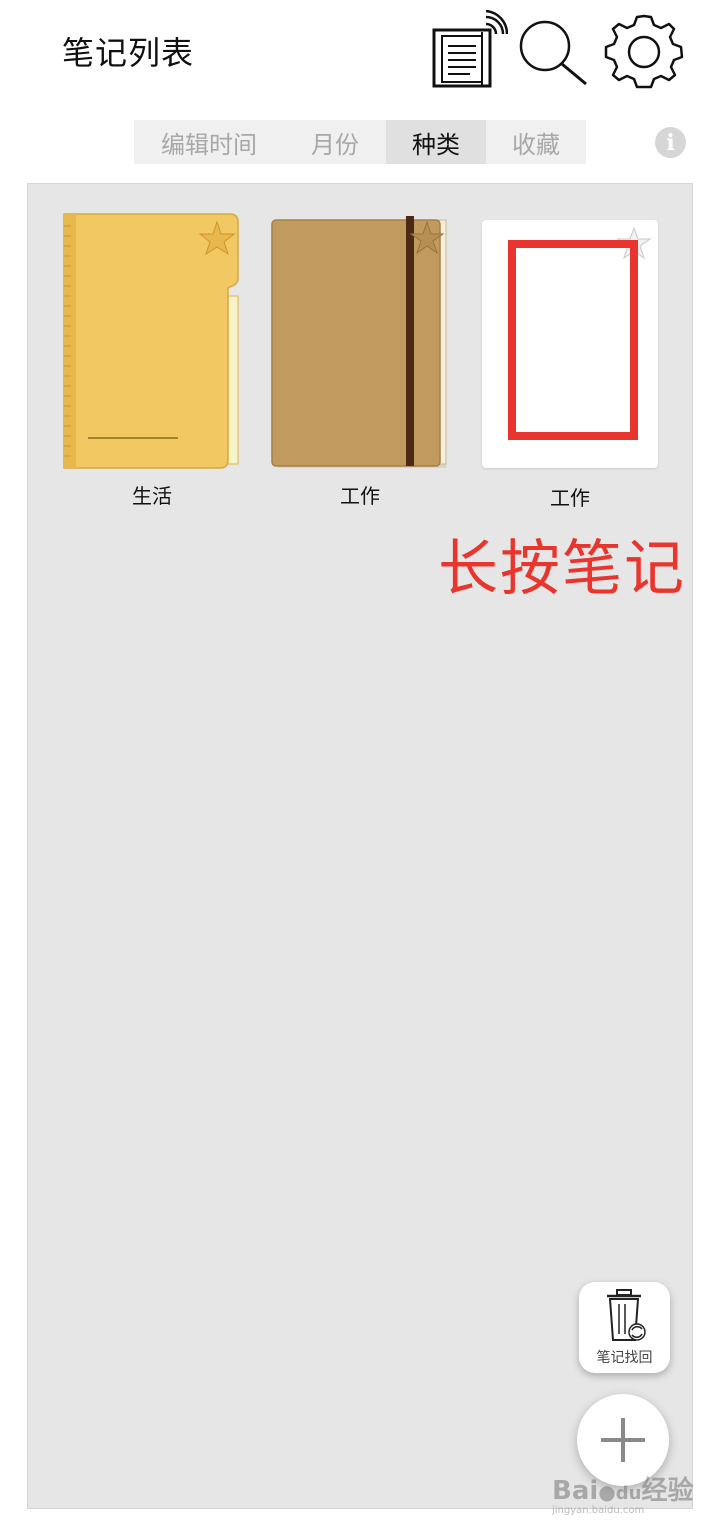  Describe the element at coordinates (644, 52) in the screenshot. I see `gear-icon` at that location.